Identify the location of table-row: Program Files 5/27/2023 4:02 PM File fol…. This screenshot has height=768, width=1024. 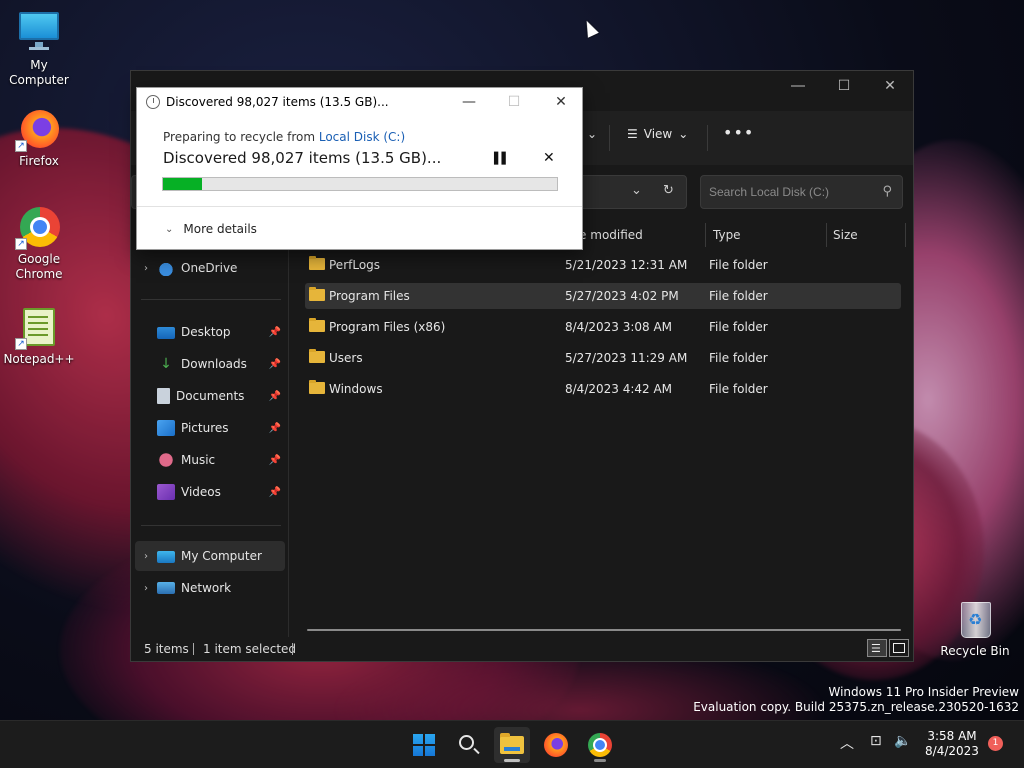
(603, 296).